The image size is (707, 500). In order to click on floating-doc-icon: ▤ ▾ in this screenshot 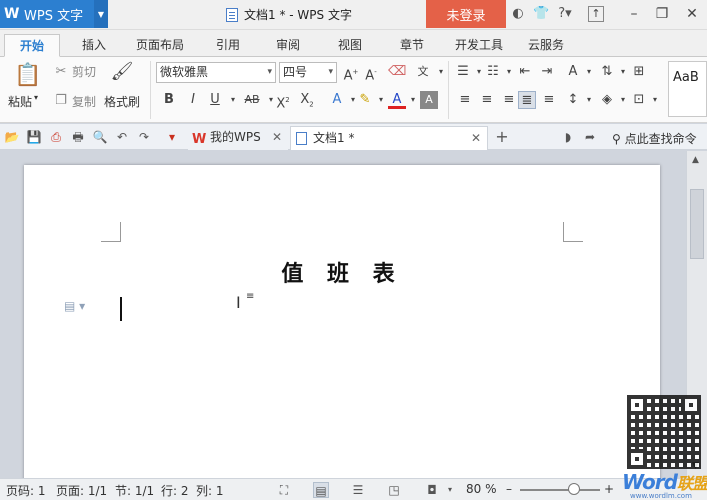, I will do `click(74, 306)`.